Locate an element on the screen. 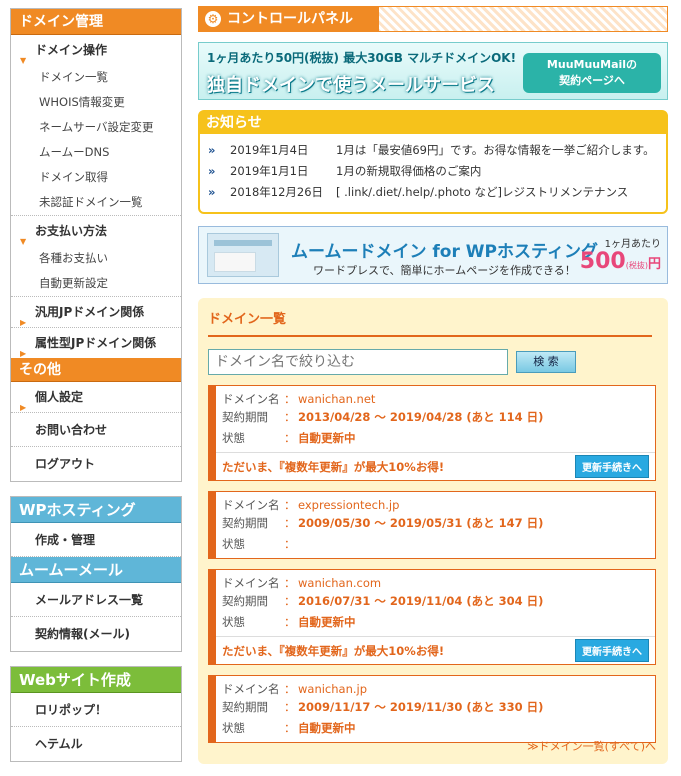  sidebar-item-whois: WHOIS情報変更 is located at coordinates (96, 102).